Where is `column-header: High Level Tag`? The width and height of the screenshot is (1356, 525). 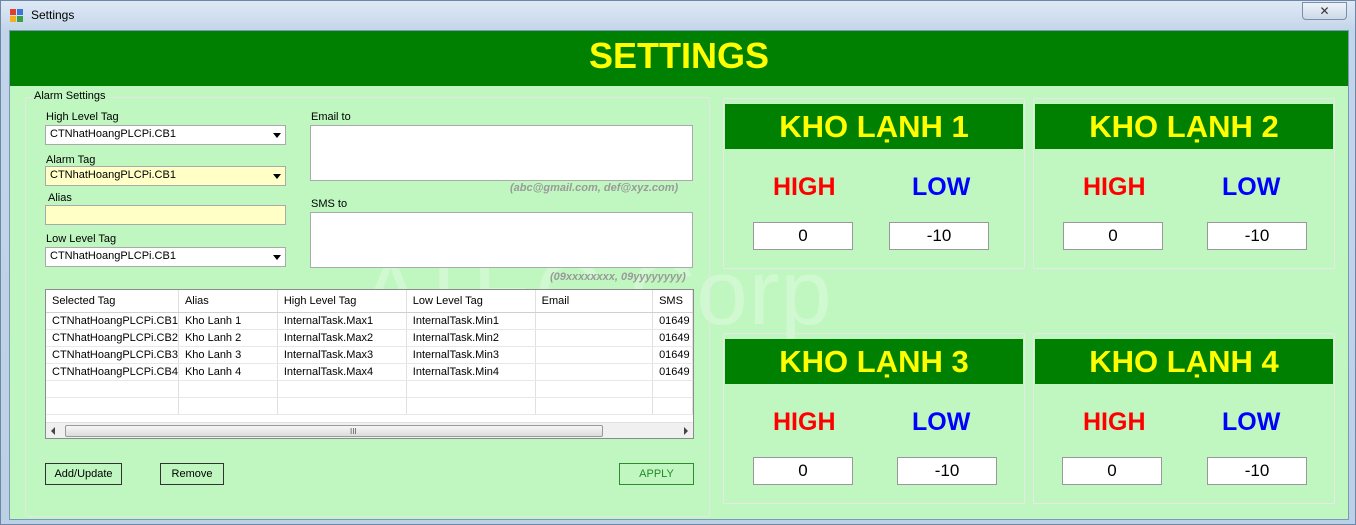 column-header: High Level Tag is located at coordinates (342, 301).